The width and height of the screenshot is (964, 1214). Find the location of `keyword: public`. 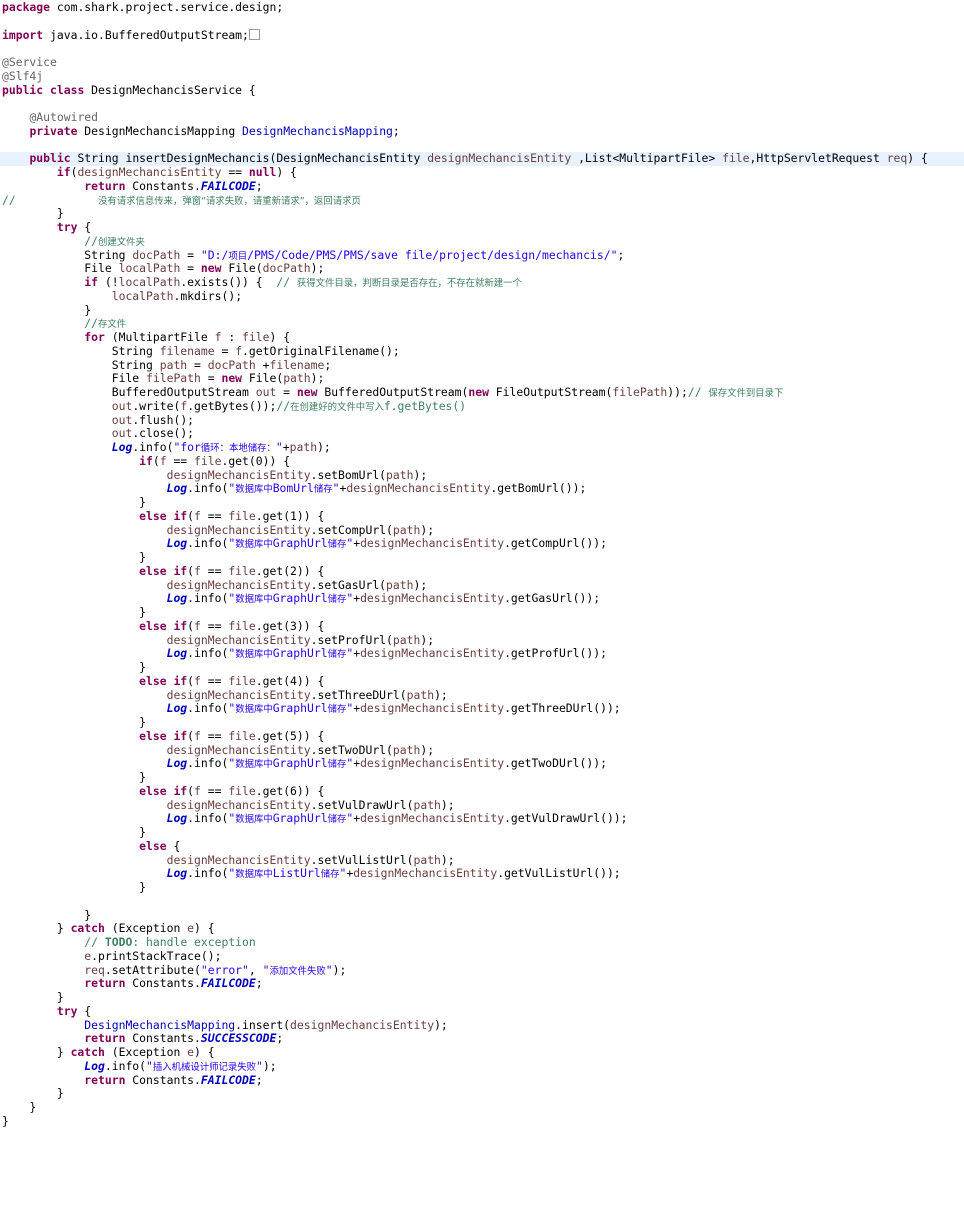

keyword: public is located at coordinates (50, 159).